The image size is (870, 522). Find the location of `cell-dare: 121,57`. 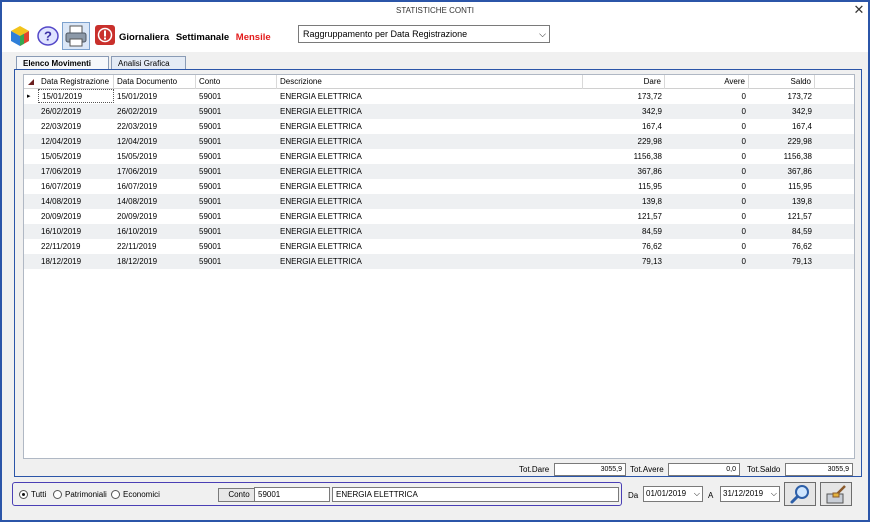

cell-dare: 121,57 is located at coordinates (624, 216).